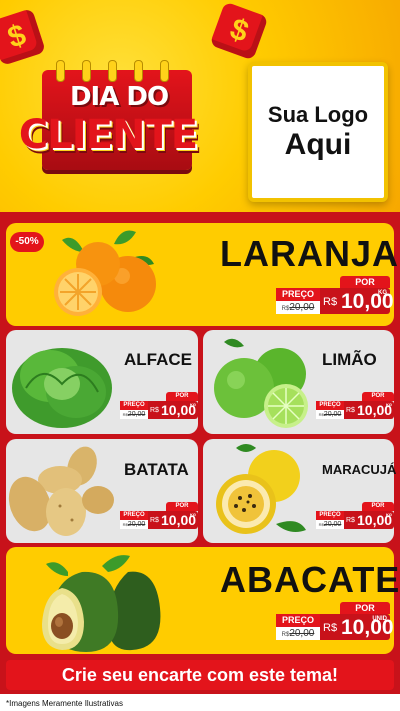 The width and height of the screenshot is (400, 711). Describe the element at coordinates (158, 359) in the screenshot. I see `product-name-alface: ALFACE` at that location.